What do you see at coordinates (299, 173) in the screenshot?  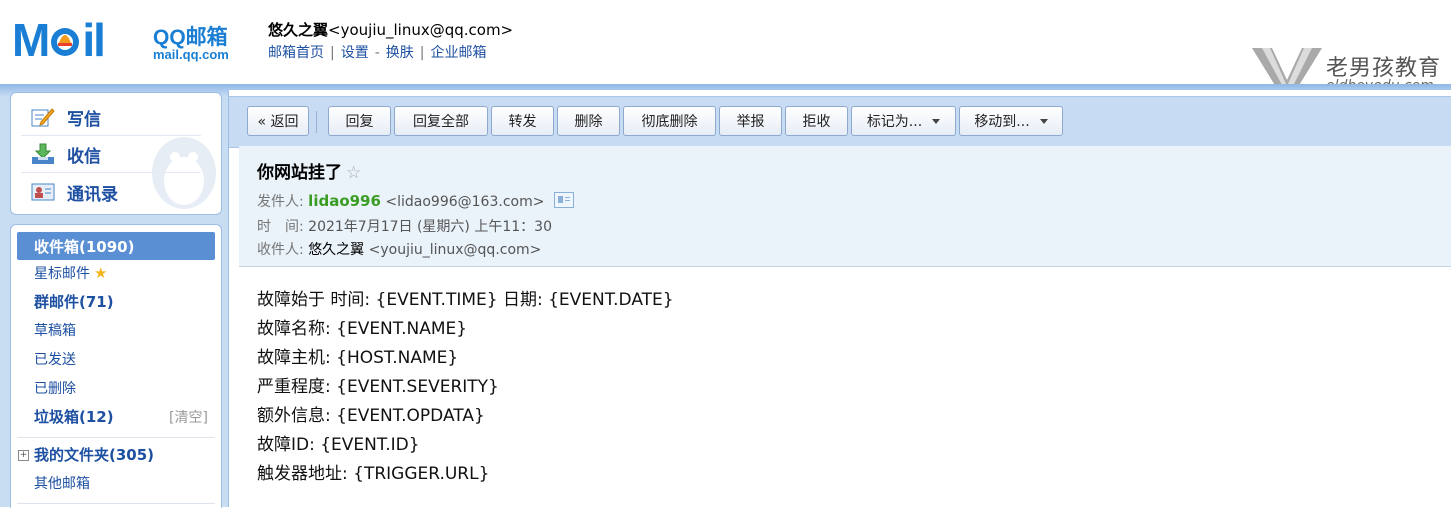 I see `subject-text: 你网站挂了` at bounding box center [299, 173].